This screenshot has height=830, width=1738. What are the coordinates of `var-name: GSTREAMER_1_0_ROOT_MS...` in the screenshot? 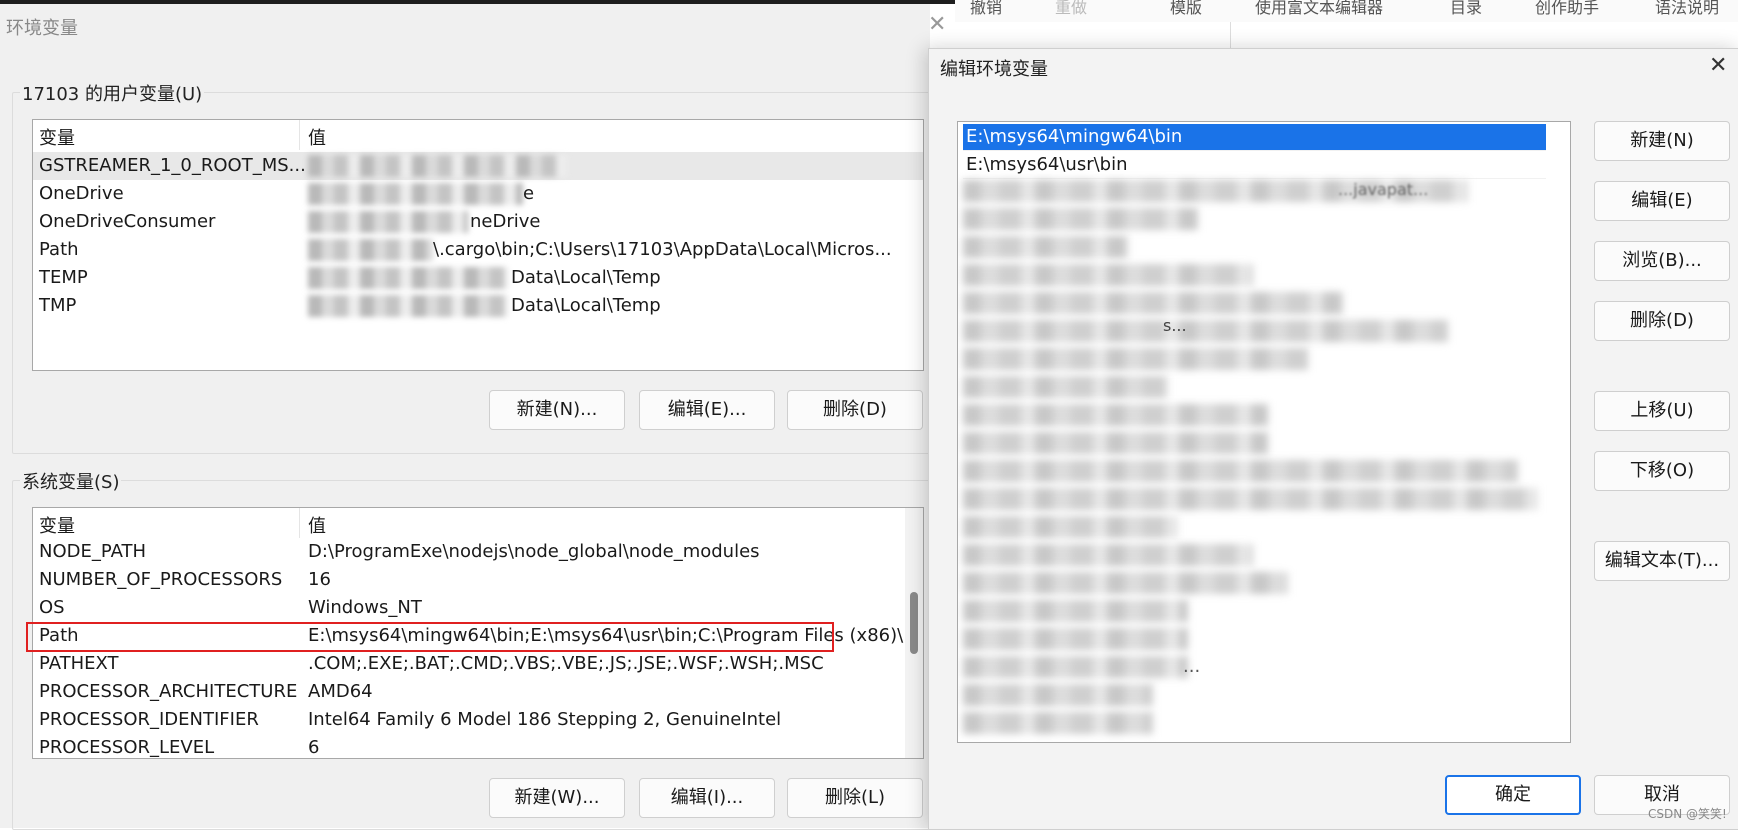 It's located at (172, 165).